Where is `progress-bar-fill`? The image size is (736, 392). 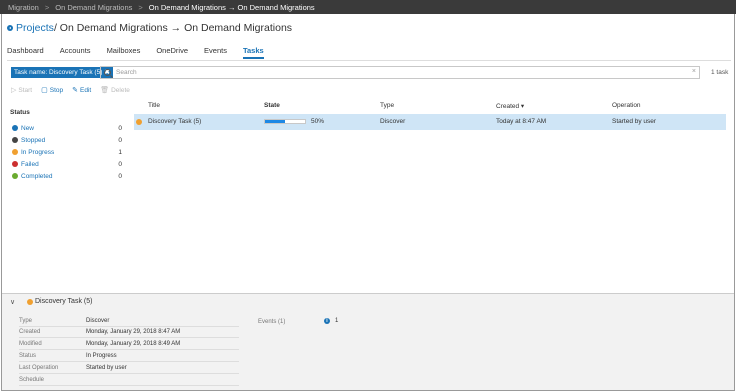 progress-bar-fill is located at coordinates (275, 121).